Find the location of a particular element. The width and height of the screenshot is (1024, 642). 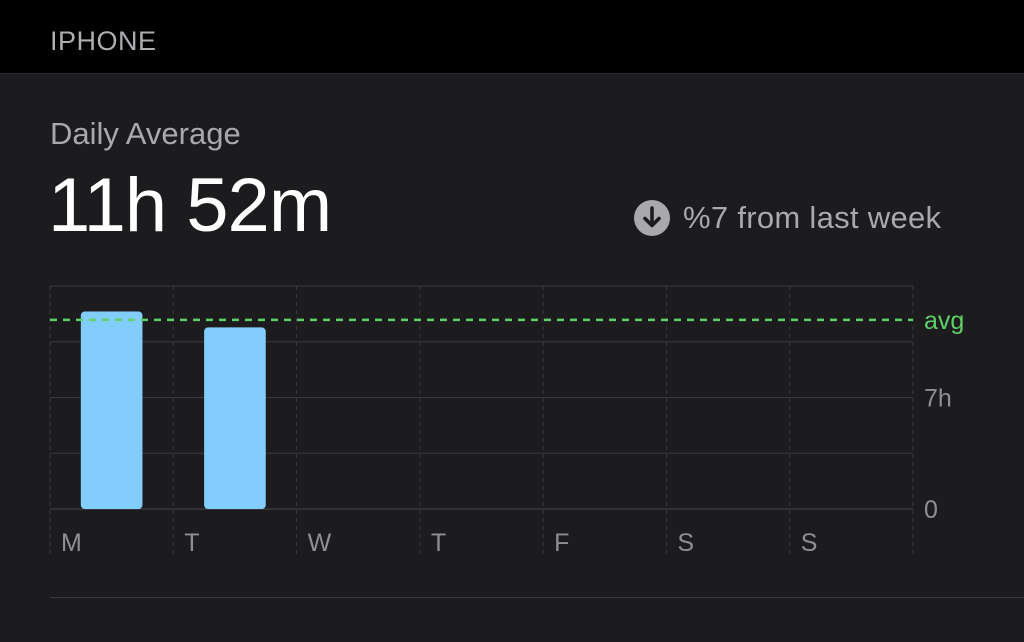

x-tick-label: F is located at coordinates (561, 543).